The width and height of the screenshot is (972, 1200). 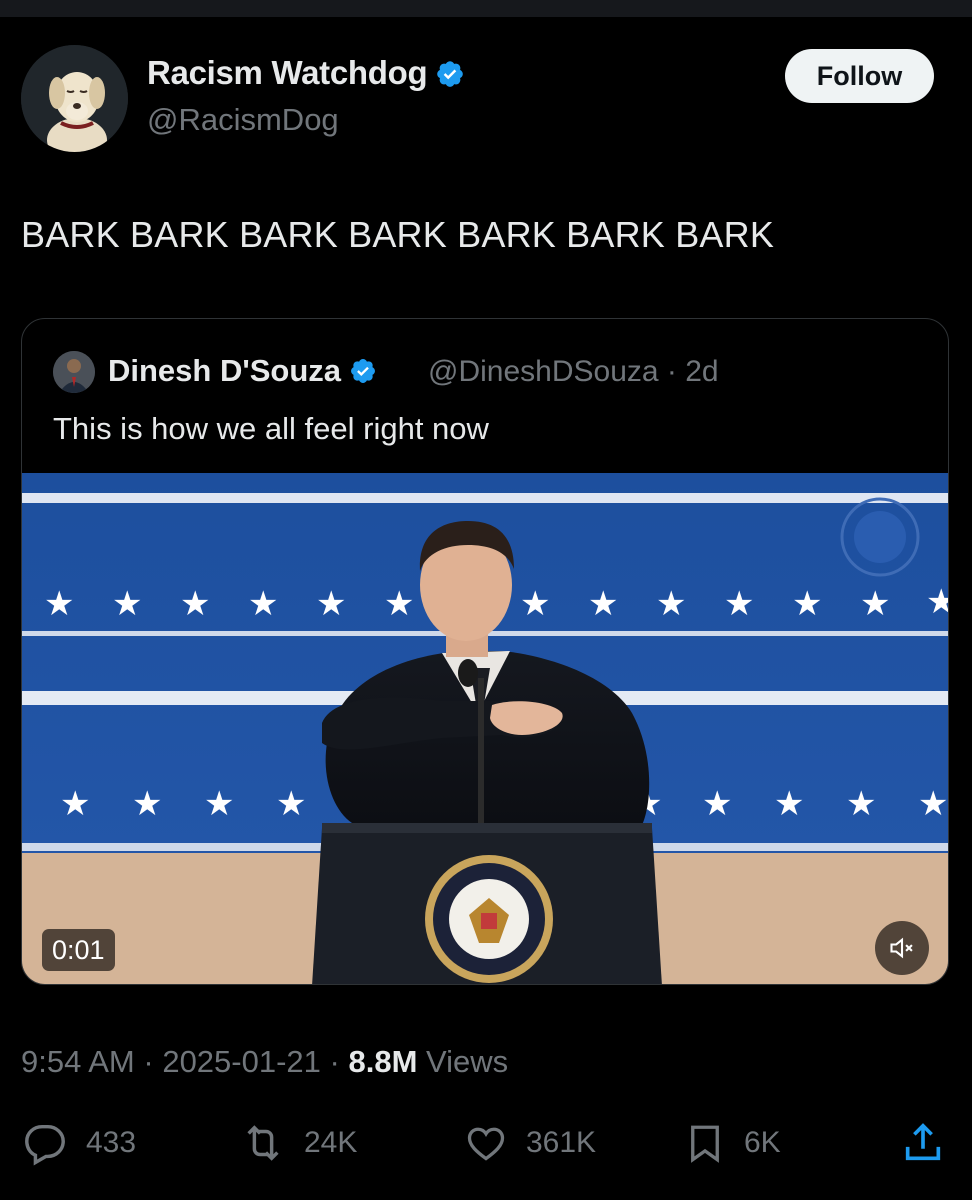 I want to click on tweet-date: 2025-01-21, so click(x=241, y=1061).